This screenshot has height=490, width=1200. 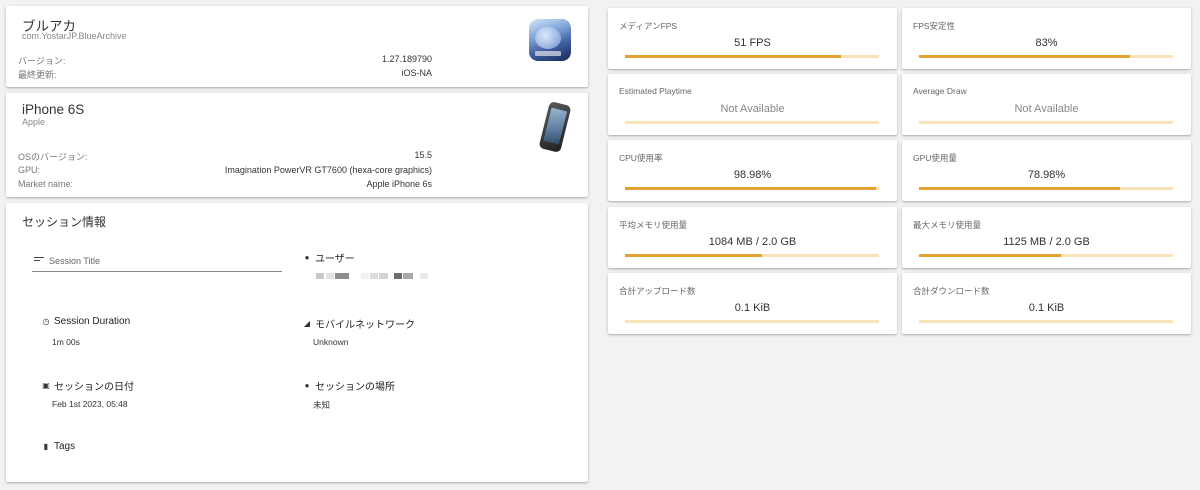 I want to click on blue-archive-app-icon, so click(x=550, y=40).